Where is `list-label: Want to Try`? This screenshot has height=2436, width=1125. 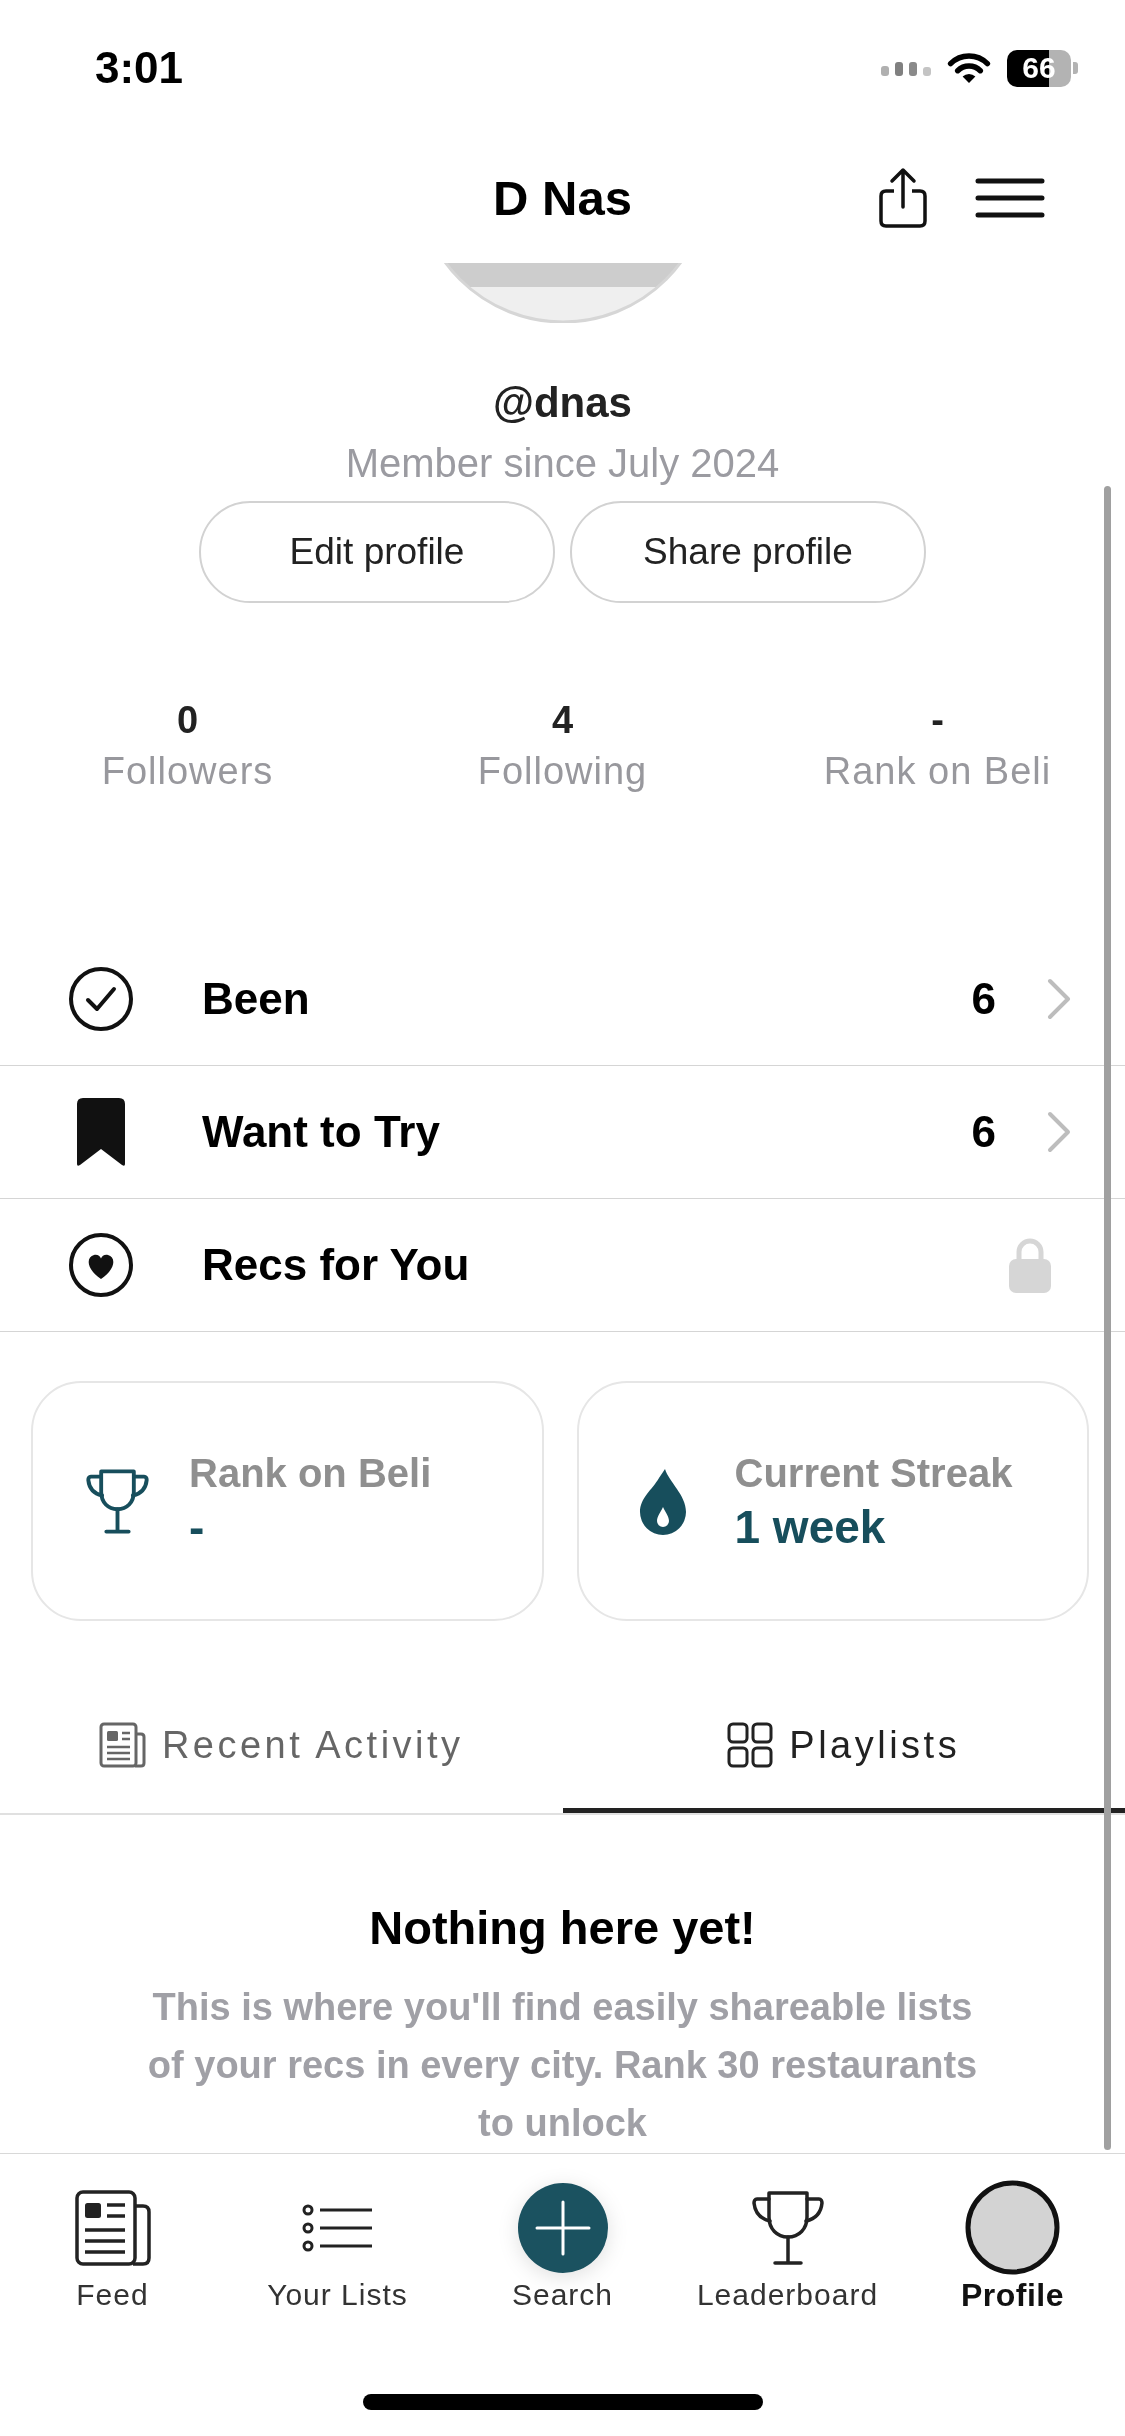 list-label: Want to Try is located at coordinates (321, 1132).